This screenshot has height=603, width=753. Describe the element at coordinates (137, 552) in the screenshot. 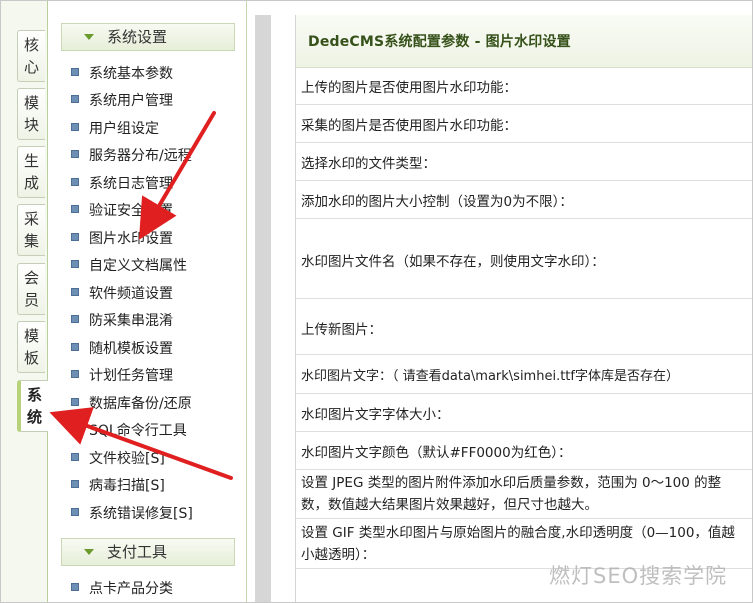

I see `menu-section-label: 支付工具` at that location.